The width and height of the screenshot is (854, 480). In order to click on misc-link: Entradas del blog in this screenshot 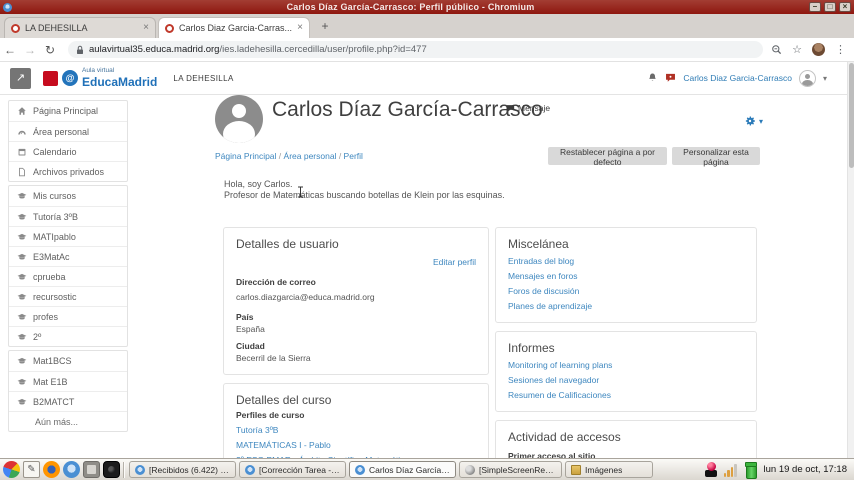, I will do `click(626, 261)`.